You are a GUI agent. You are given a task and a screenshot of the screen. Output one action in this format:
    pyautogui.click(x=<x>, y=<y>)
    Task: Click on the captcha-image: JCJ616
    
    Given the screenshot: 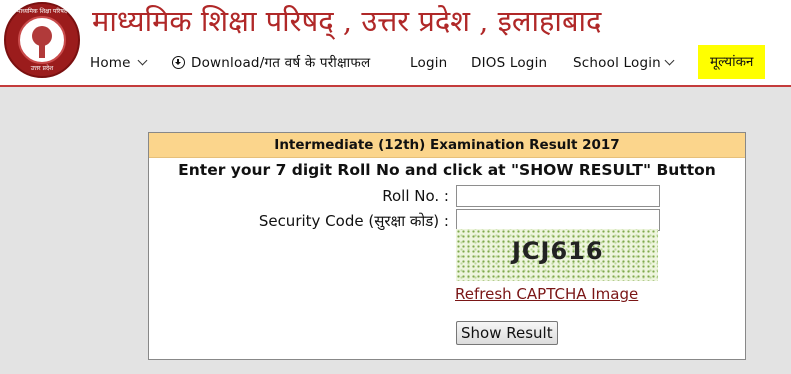 What is the action you would take?
    pyautogui.click(x=557, y=255)
    